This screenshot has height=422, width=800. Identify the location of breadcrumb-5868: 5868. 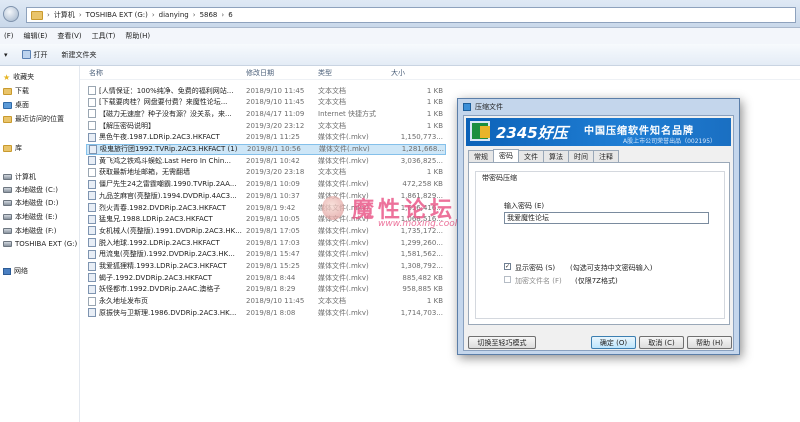
(209, 15).